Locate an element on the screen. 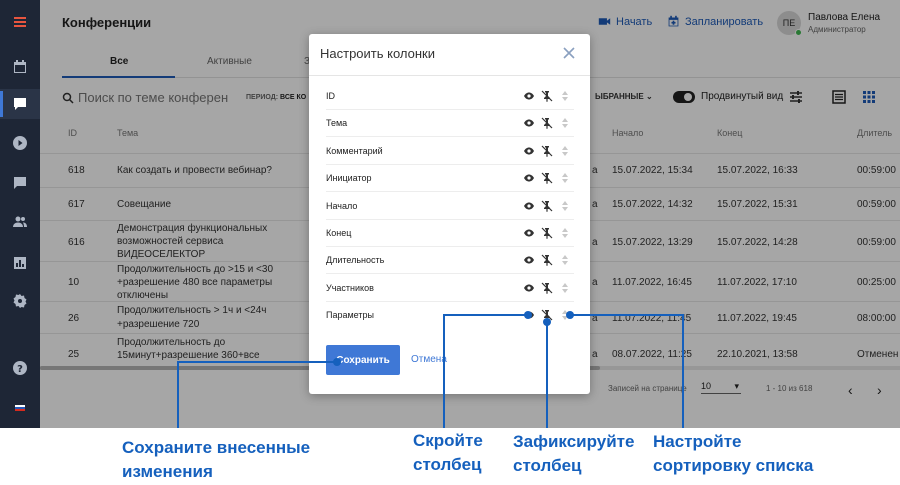 This screenshot has height=485, width=900. chart-icon is located at coordinates (20, 263).